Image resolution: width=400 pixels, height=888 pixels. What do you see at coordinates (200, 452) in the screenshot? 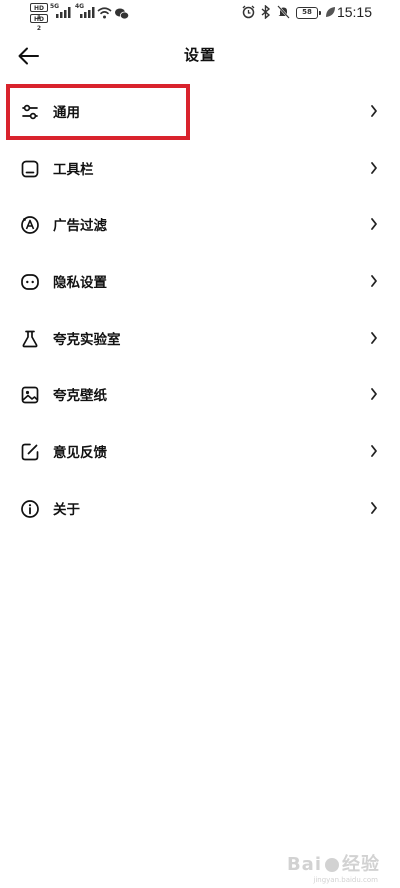
I see `menu-item-feedback: 意见反馈` at bounding box center [200, 452].